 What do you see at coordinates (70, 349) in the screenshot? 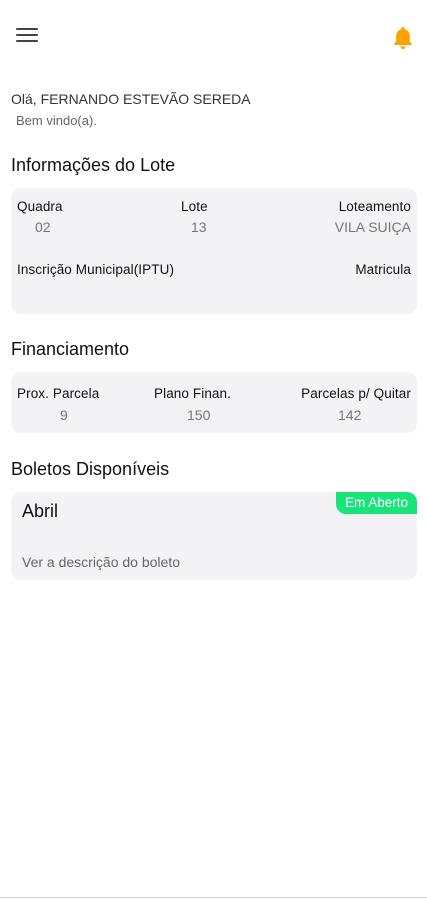
I see `financiamento-section-title: Financiamento` at bounding box center [70, 349].